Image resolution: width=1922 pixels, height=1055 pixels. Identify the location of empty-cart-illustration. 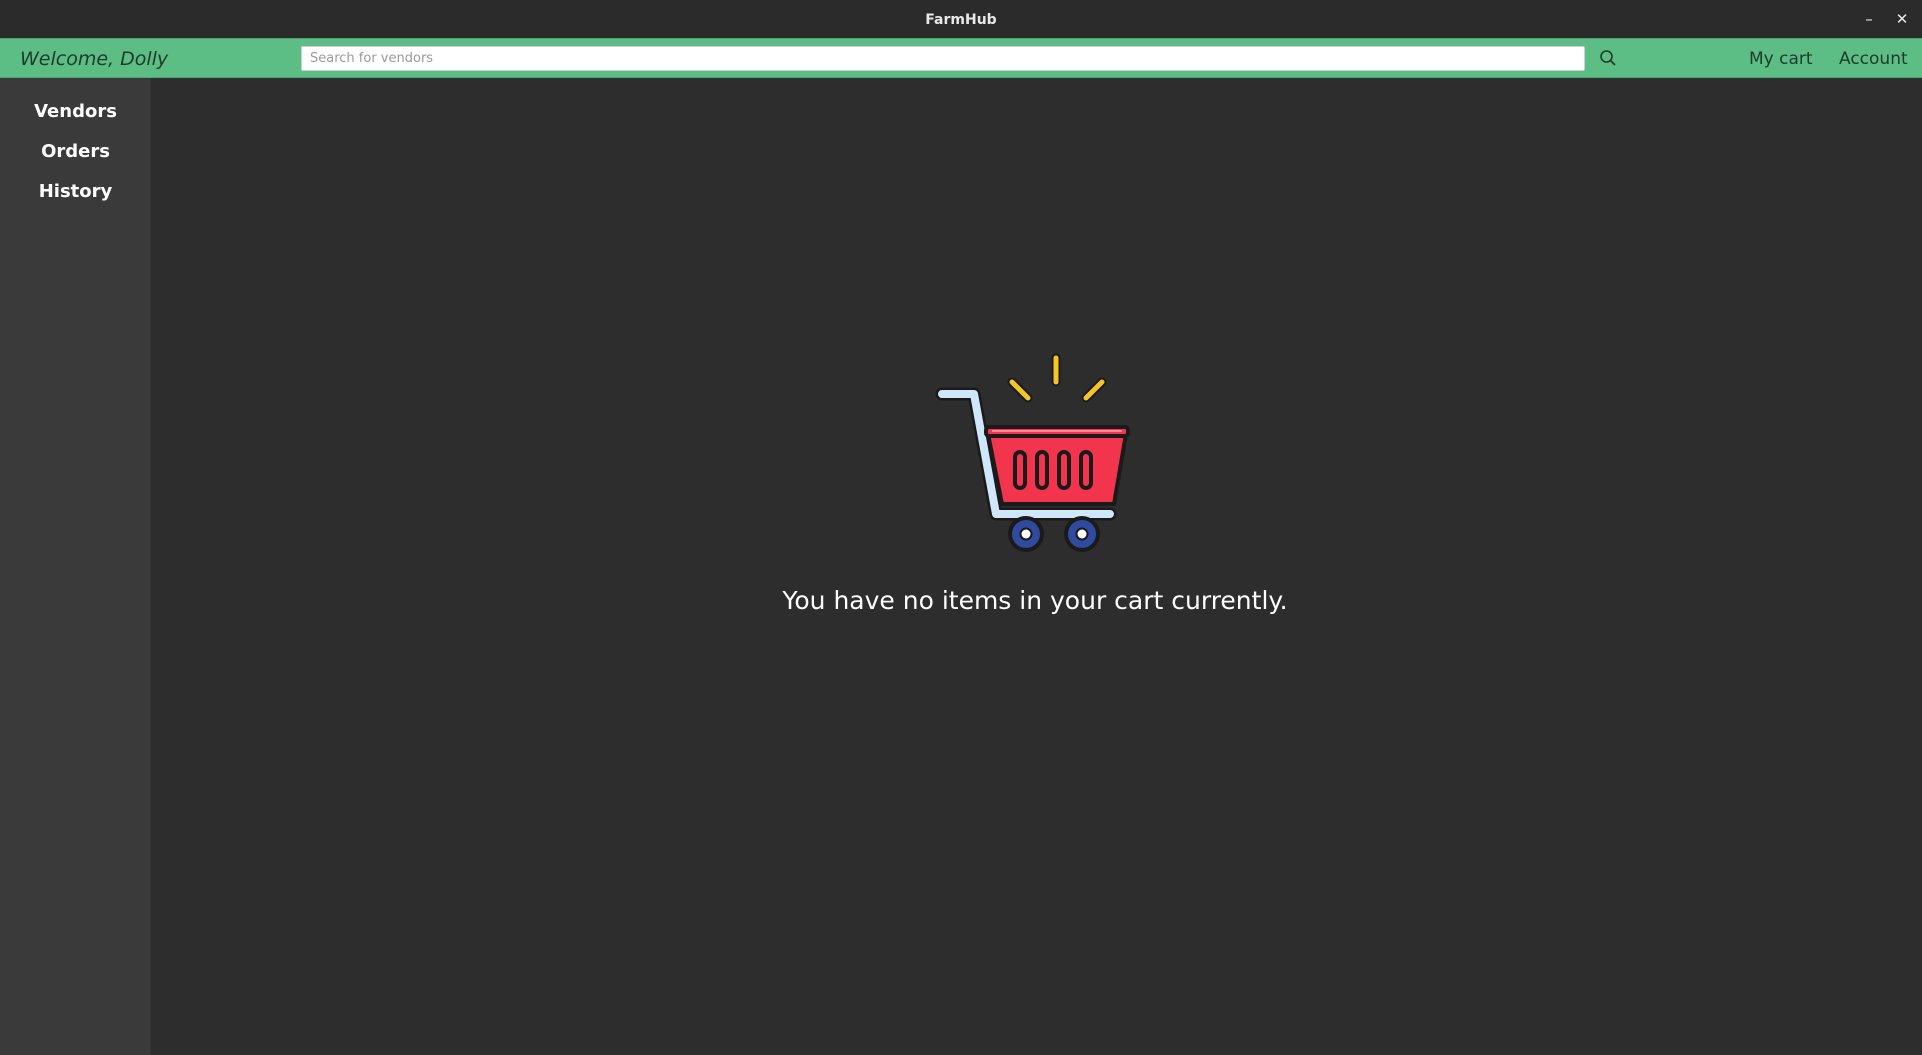
(1034, 454).